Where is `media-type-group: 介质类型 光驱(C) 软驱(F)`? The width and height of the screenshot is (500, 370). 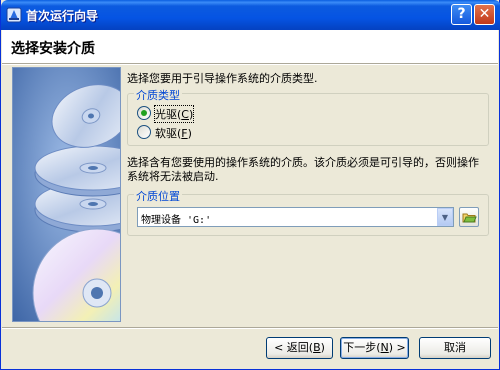 media-type-group: 介质类型 光驱(C) 软驱(F) is located at coordinates (308, 116).